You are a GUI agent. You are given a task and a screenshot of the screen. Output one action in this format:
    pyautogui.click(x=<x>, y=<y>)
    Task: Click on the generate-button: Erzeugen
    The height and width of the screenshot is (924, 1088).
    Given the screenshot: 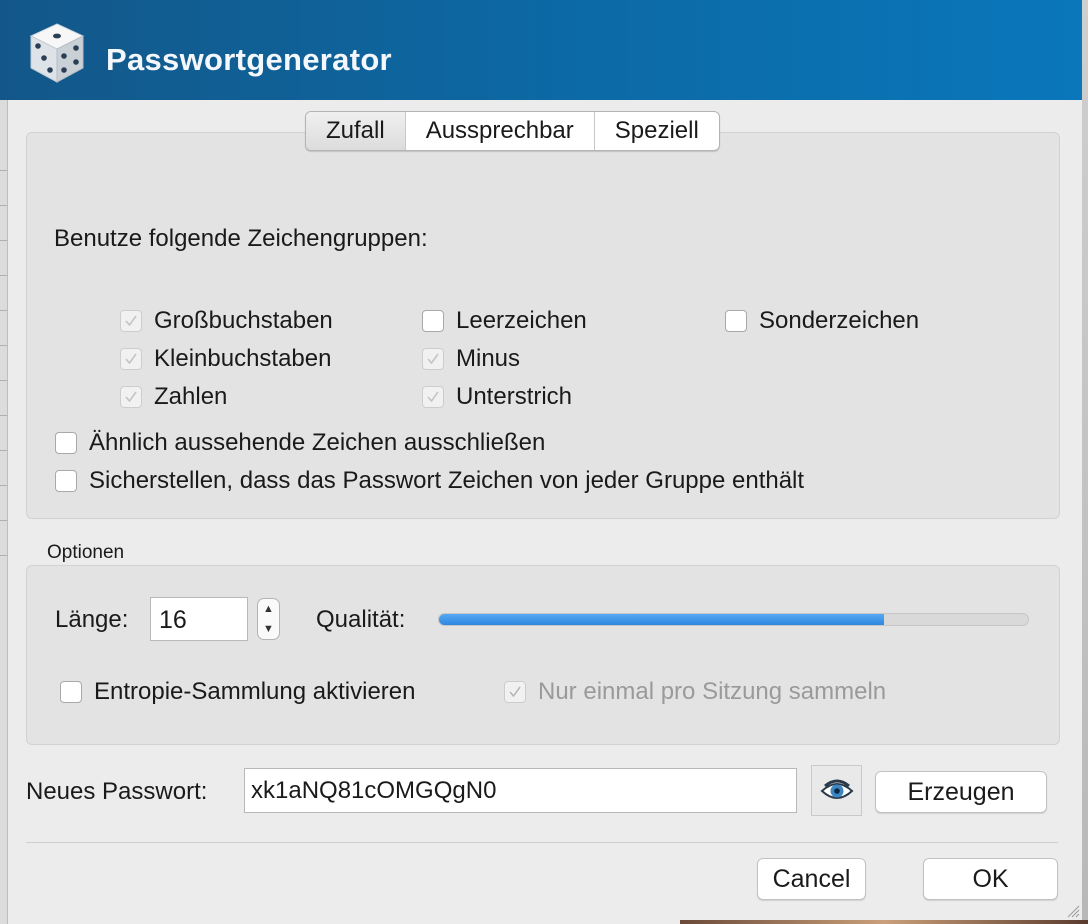 What is the action you would take?
    pyautogui.click(x=961, y=792)
    